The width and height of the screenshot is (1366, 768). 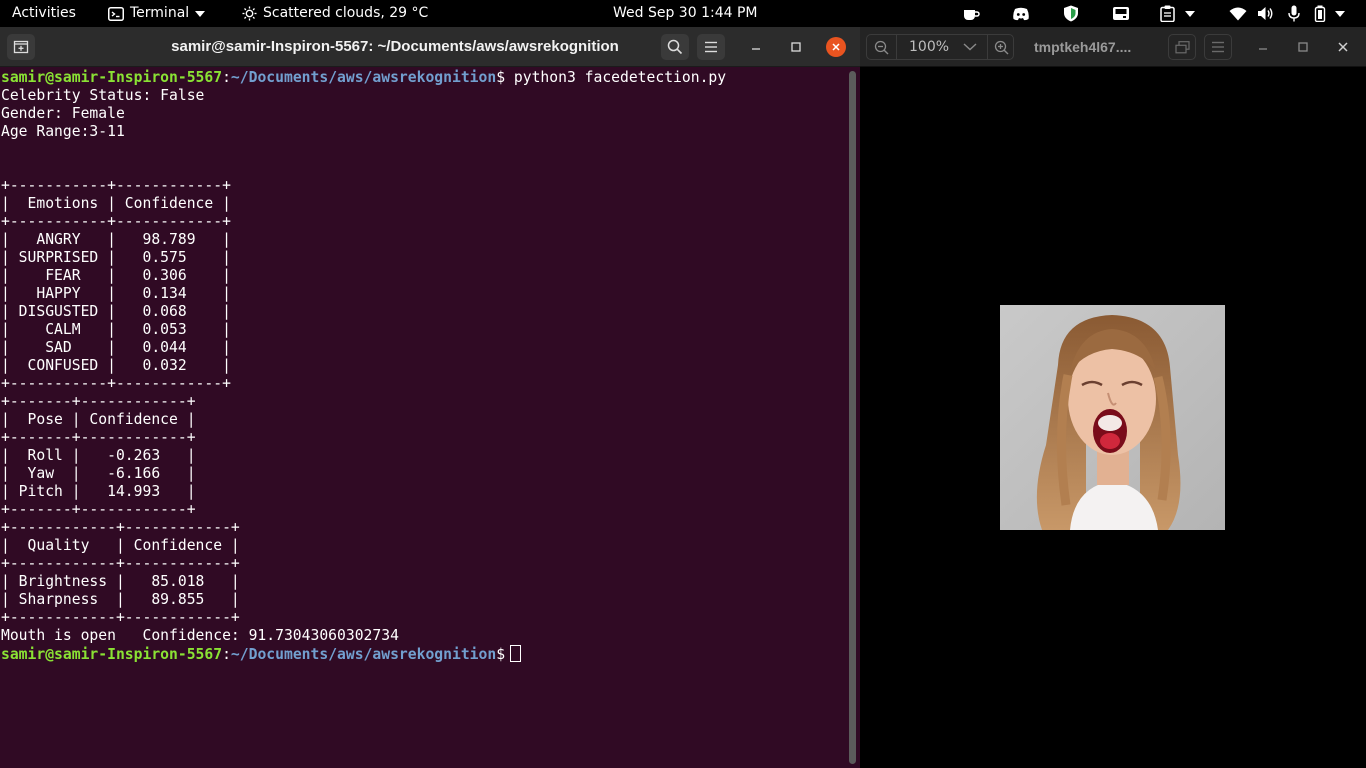 I want to click on output-line: | SAD | 0.044 |, so click(x=116, y=347).